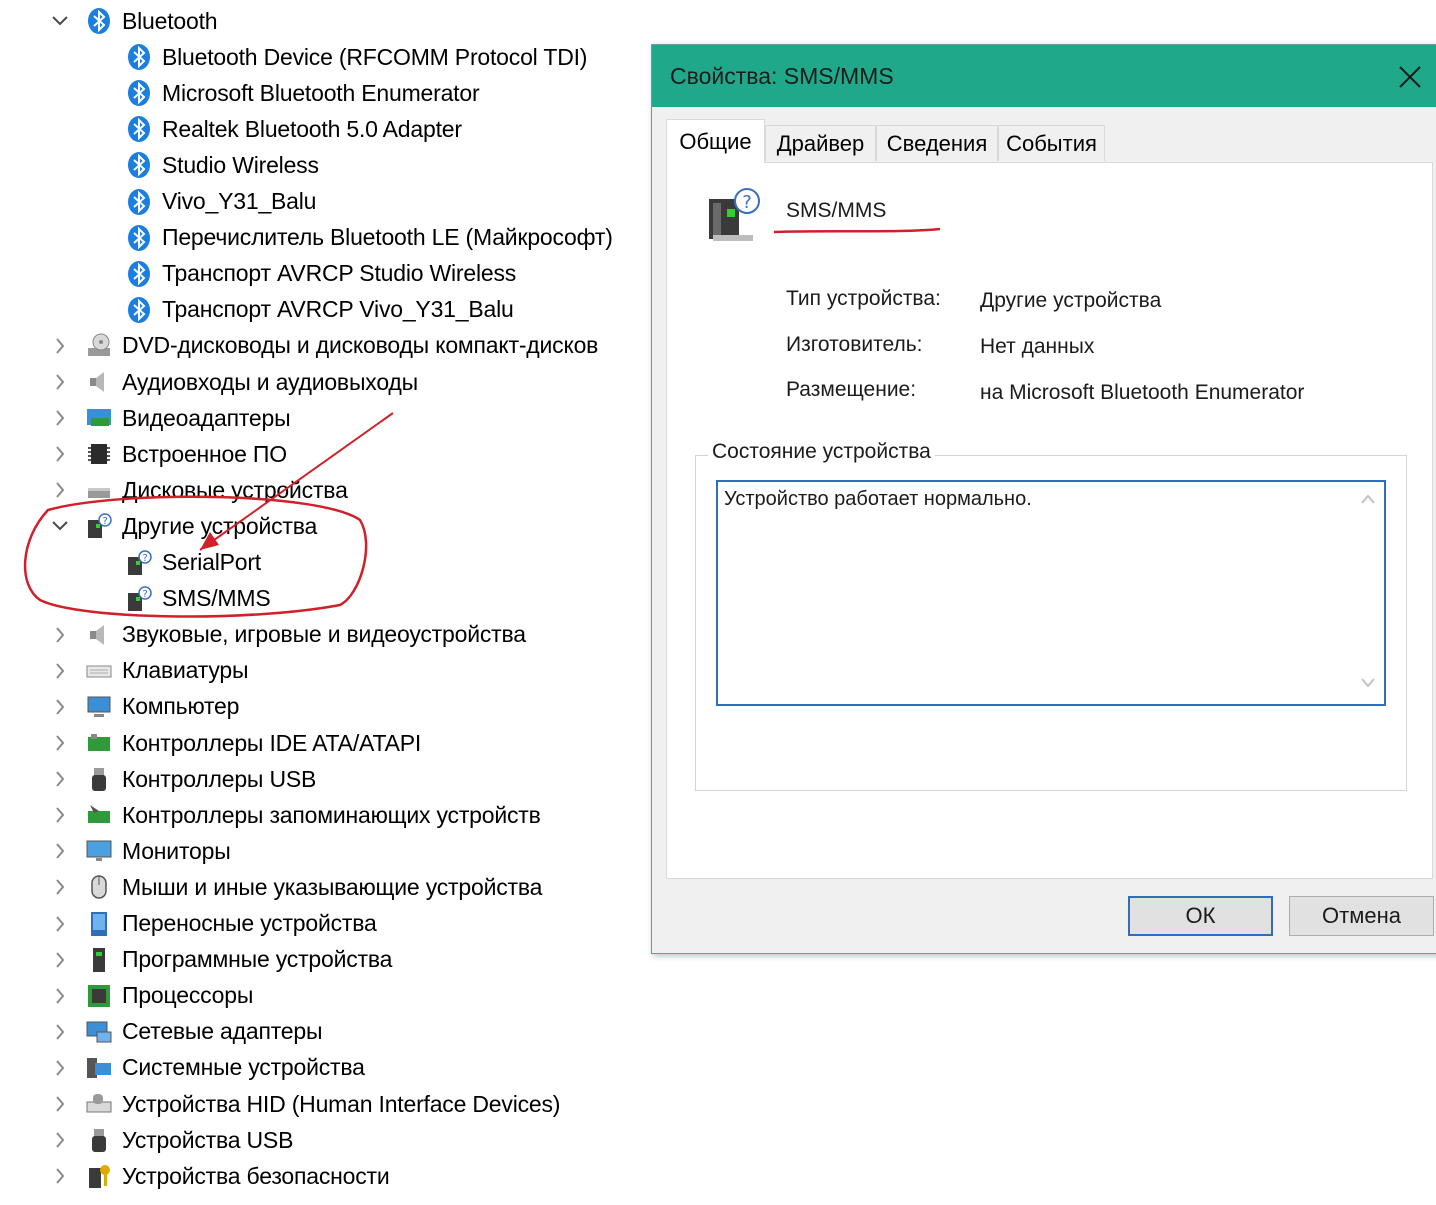 The image size is (1436, 1205). I want to click on tree-item-other-device: ? SerialPort, so click(192, 563).